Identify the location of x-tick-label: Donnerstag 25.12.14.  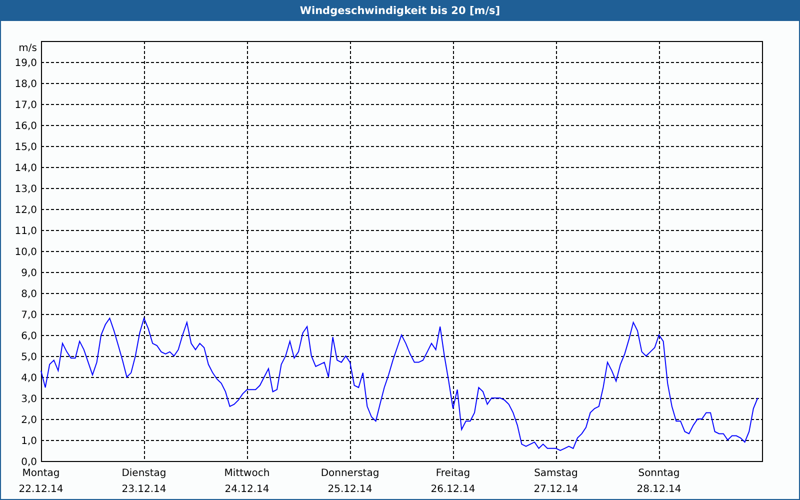
(350, 481).